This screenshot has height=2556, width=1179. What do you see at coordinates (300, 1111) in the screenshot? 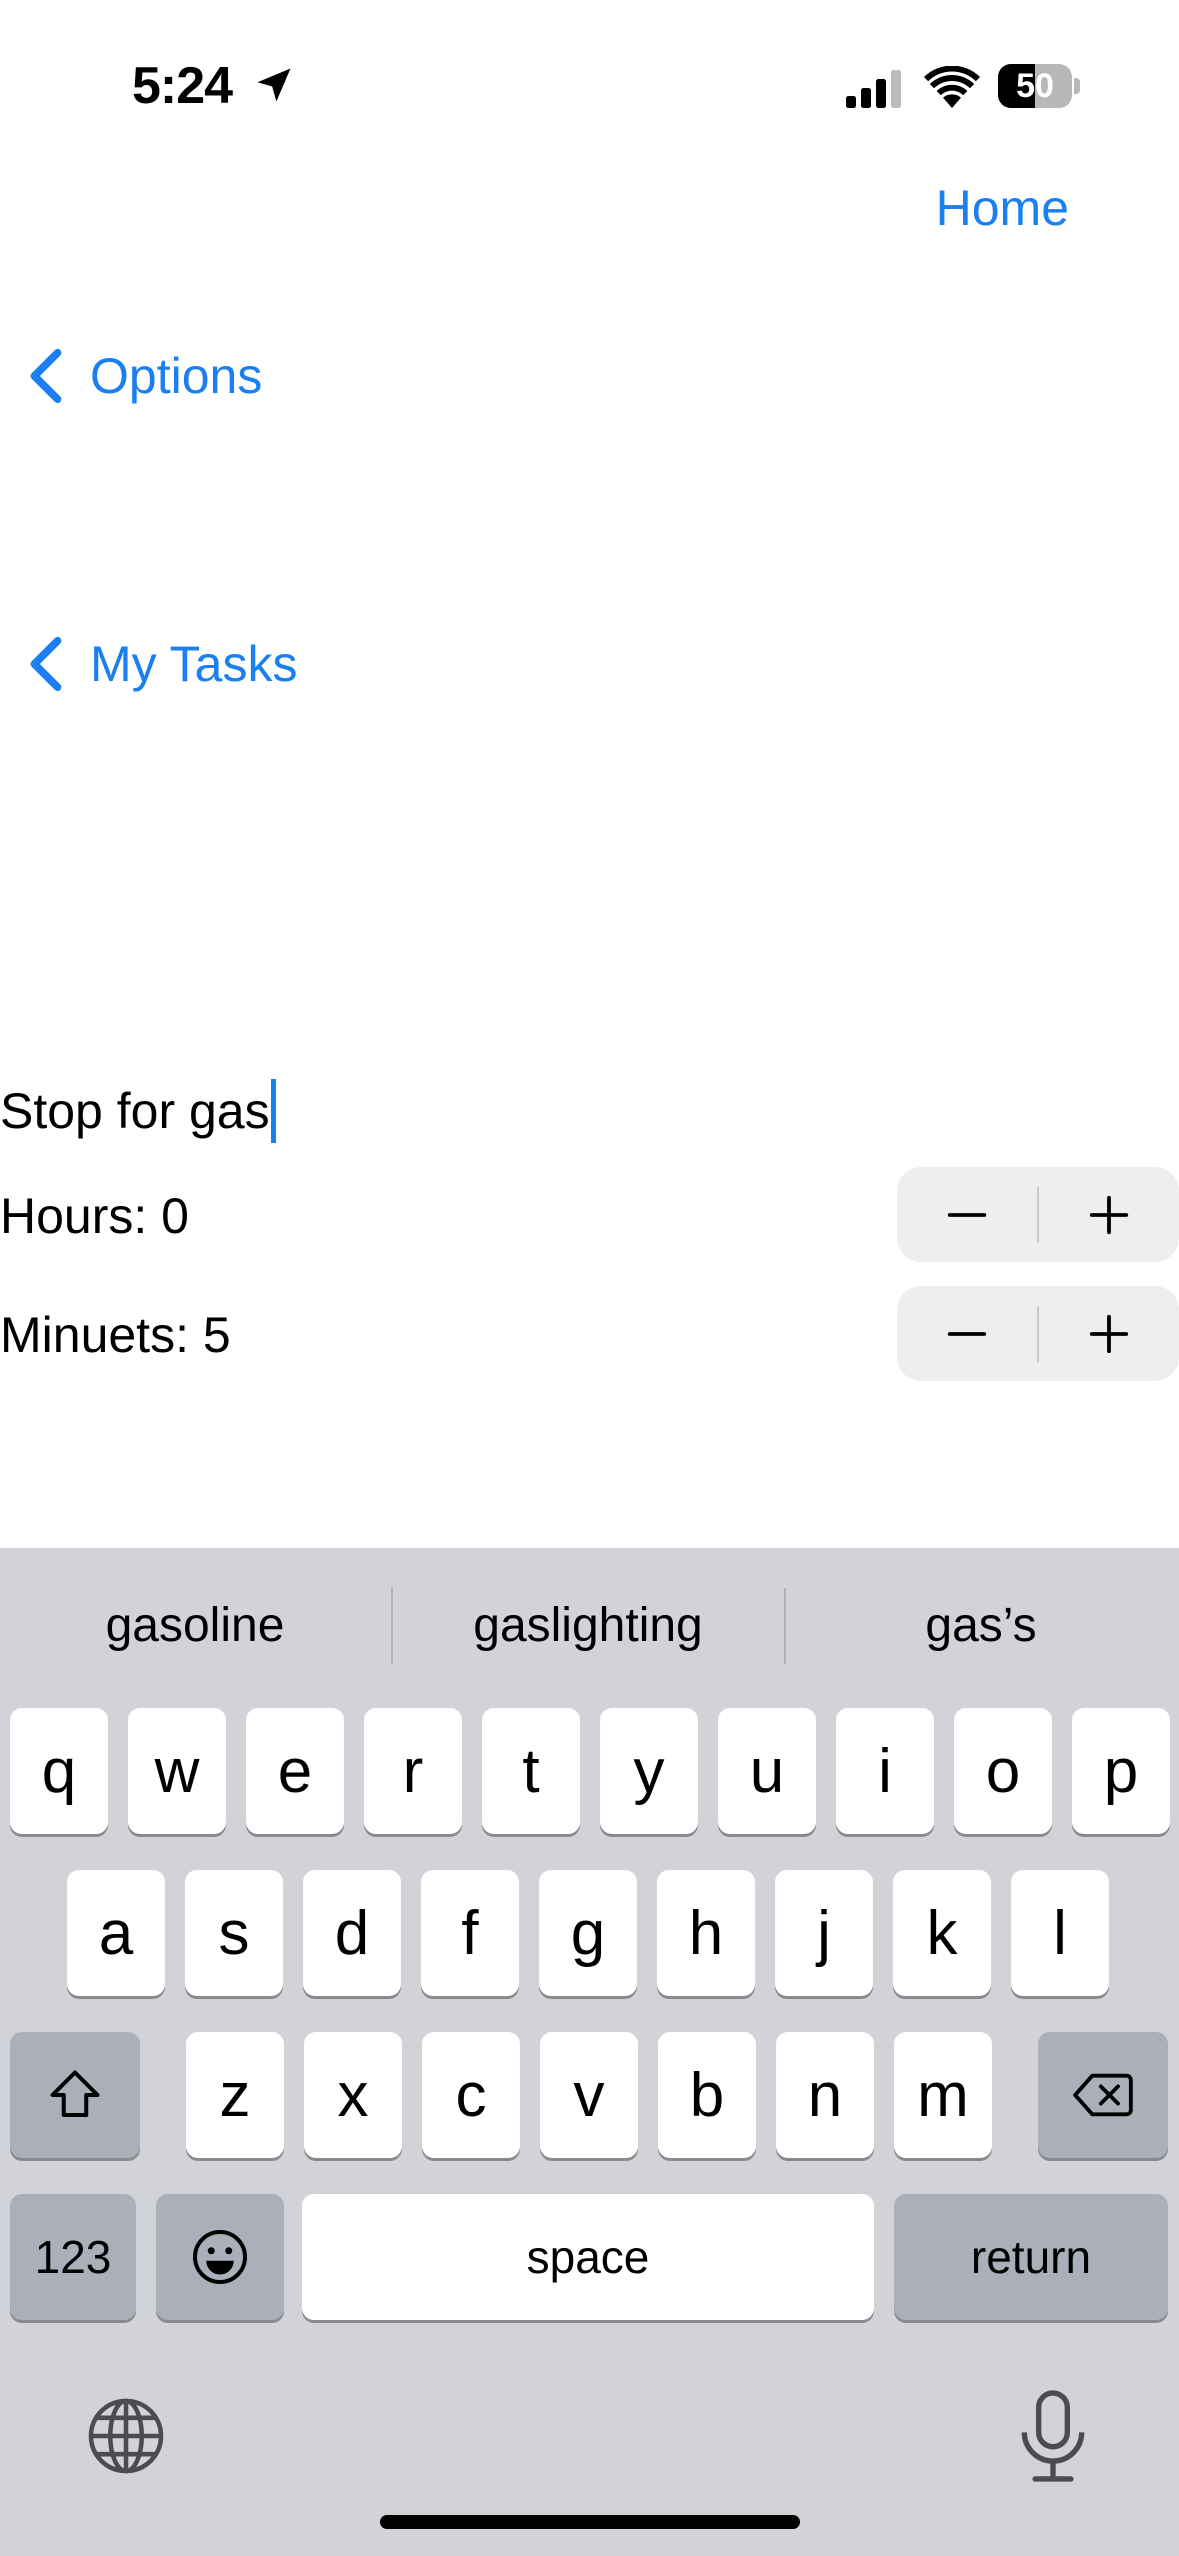
I see `task-name-input: Stop for gas` at bounding box center [300, 1111].